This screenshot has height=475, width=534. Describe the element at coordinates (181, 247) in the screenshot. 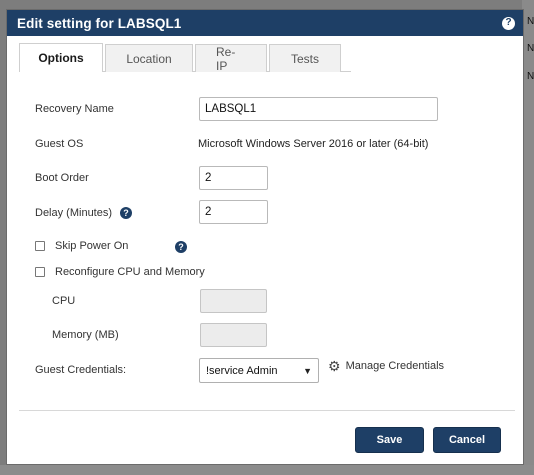

I see `skip-power-on-help-icon: ?` at that location.